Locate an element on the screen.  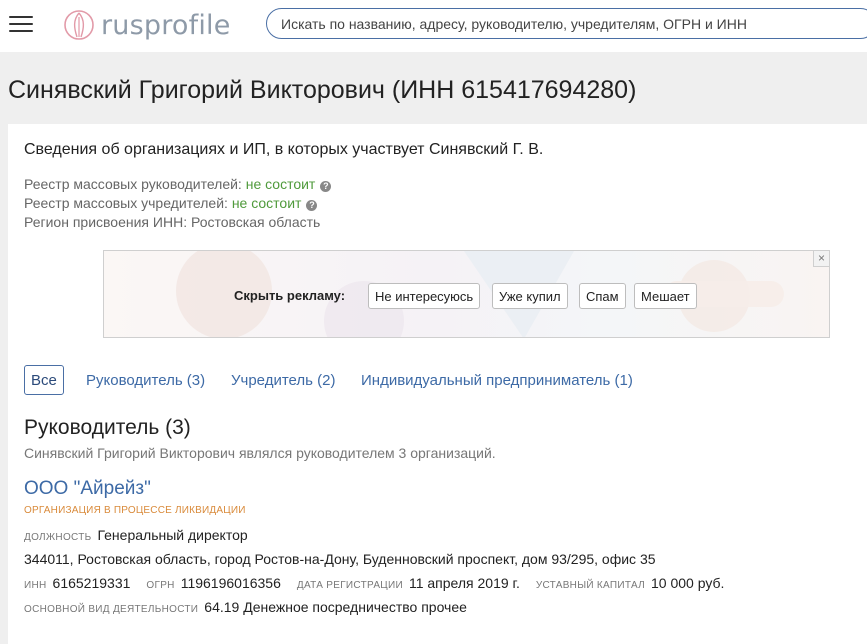
tab-manager: Руководитель (3) is located at coordinates (145, 380).